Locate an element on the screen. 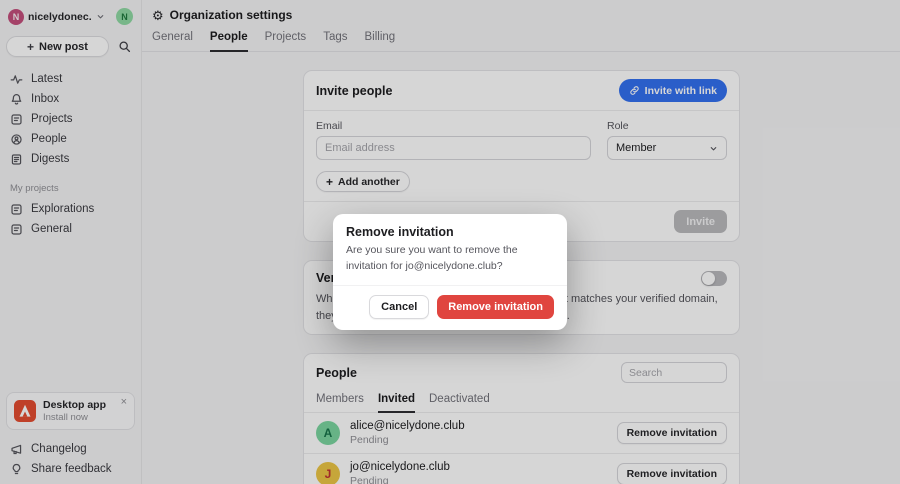  modal-footer: Cancel Remove invitation is located at coordinates (450, 307).